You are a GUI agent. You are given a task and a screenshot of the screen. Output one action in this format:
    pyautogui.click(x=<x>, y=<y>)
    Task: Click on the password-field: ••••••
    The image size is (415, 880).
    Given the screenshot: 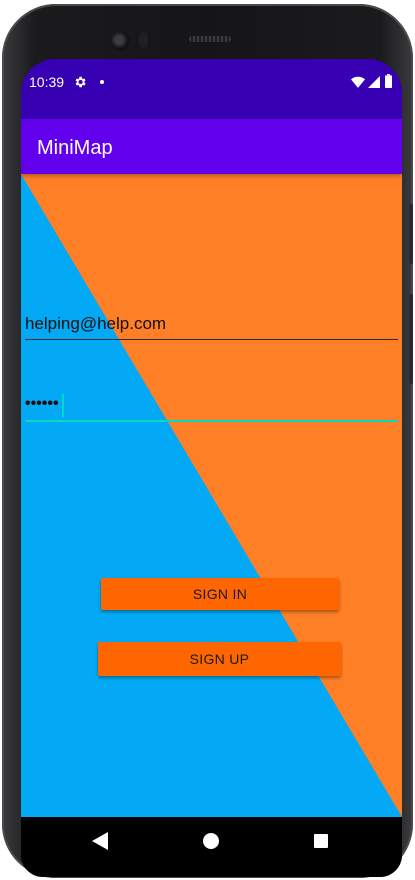 What is the action you would take?
    pyautogui.click(x=211, y=407)
    